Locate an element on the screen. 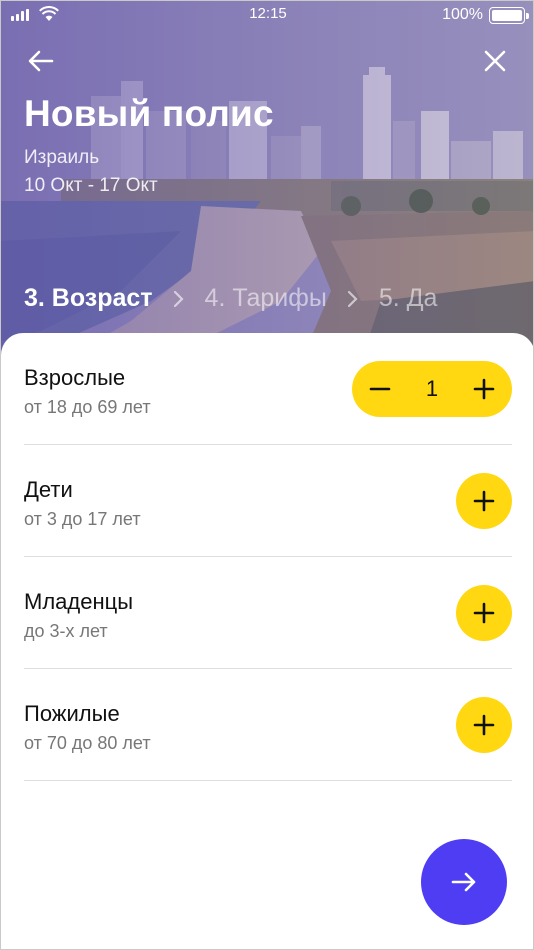  adults-count: 1 is located at coordinates (432, 388).